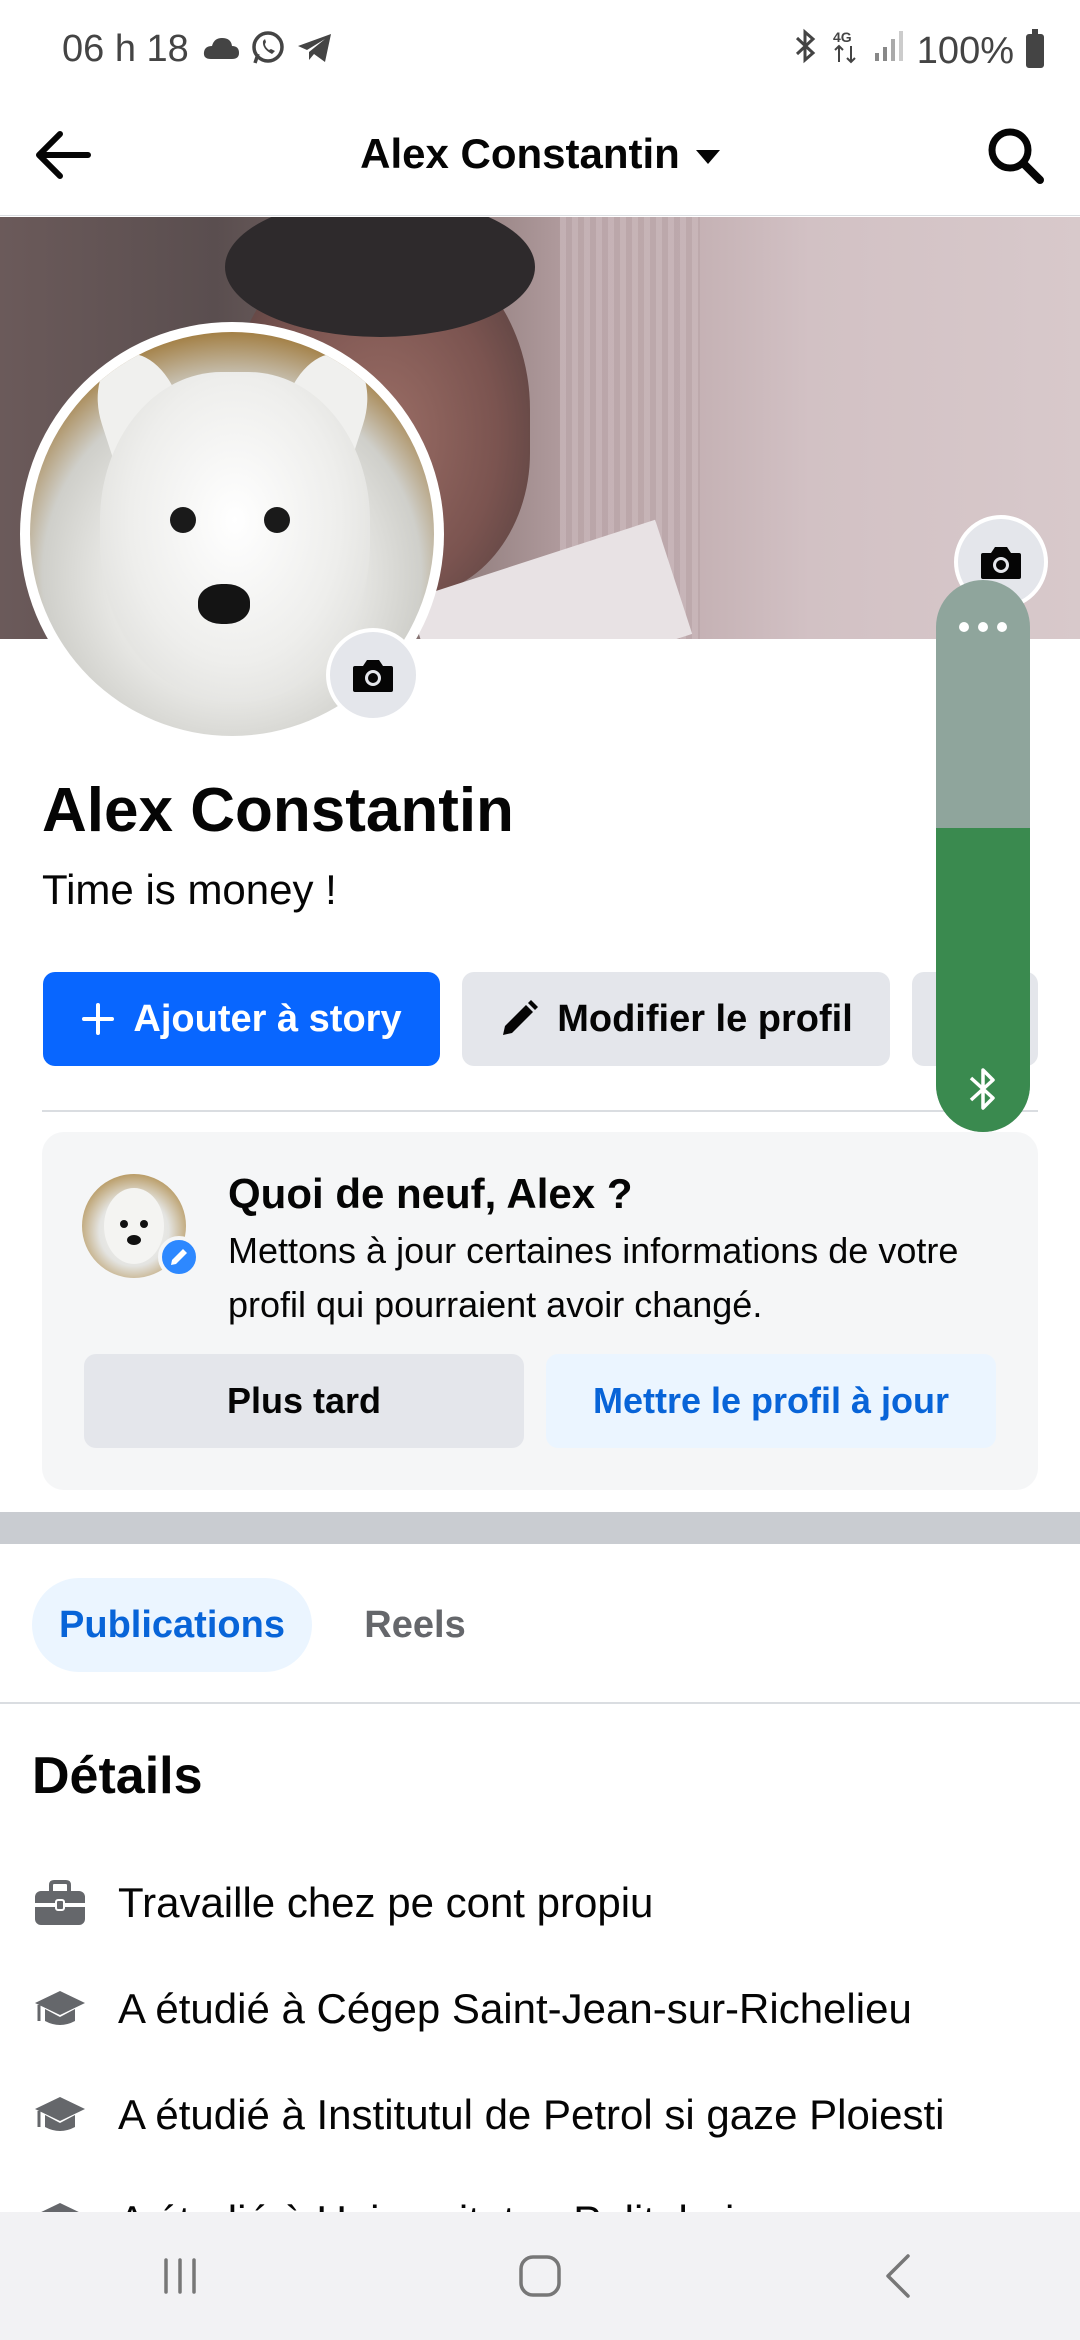 Image resolution: width=1080 pixels, height=2340 pixels. I want to click on status-time: 06 h 18, so click(125, 49).